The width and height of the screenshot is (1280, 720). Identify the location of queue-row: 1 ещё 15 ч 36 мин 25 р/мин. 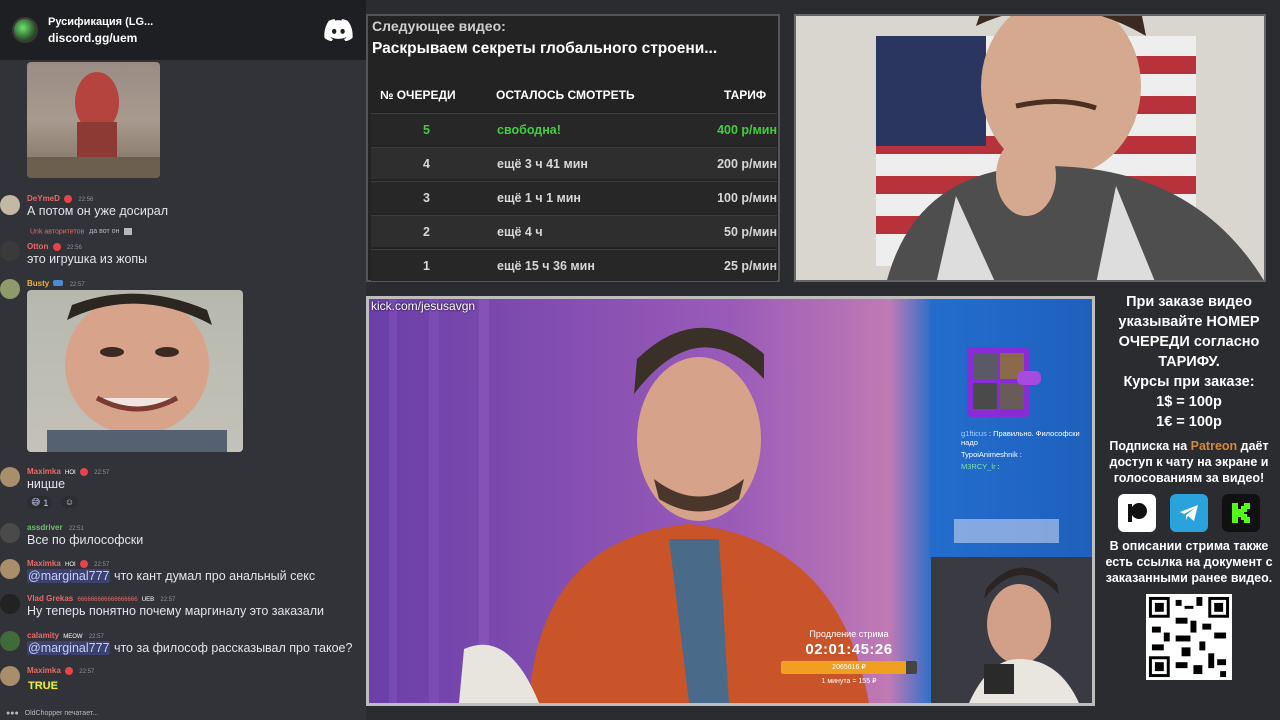
(574, 265).